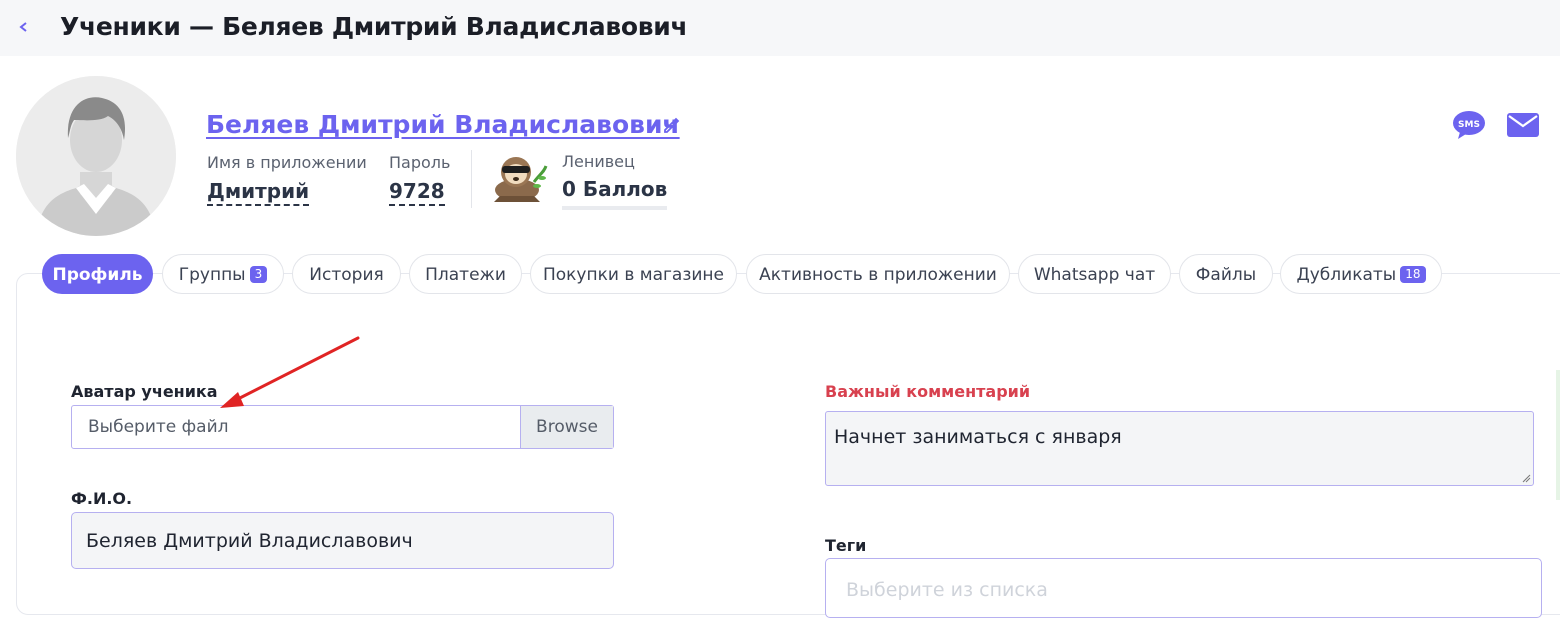 This screenshot has height=618, width=1560. I want to click on tags-field-label: Теги, so click(846, 545).